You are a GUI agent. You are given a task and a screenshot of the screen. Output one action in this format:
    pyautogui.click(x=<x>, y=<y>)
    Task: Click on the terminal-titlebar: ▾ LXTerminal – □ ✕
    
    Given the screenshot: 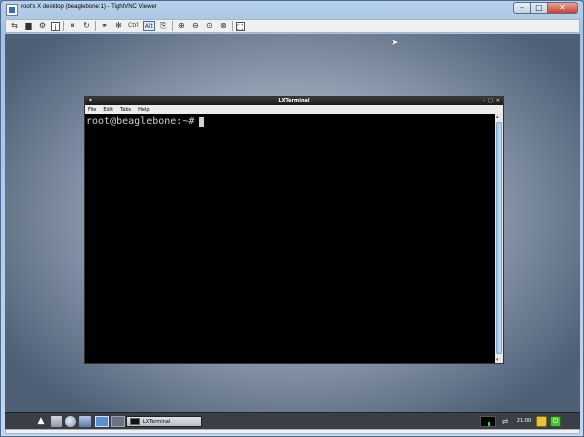 What is the action you would take?
    pyautogui.click(x=294, y=101)
    